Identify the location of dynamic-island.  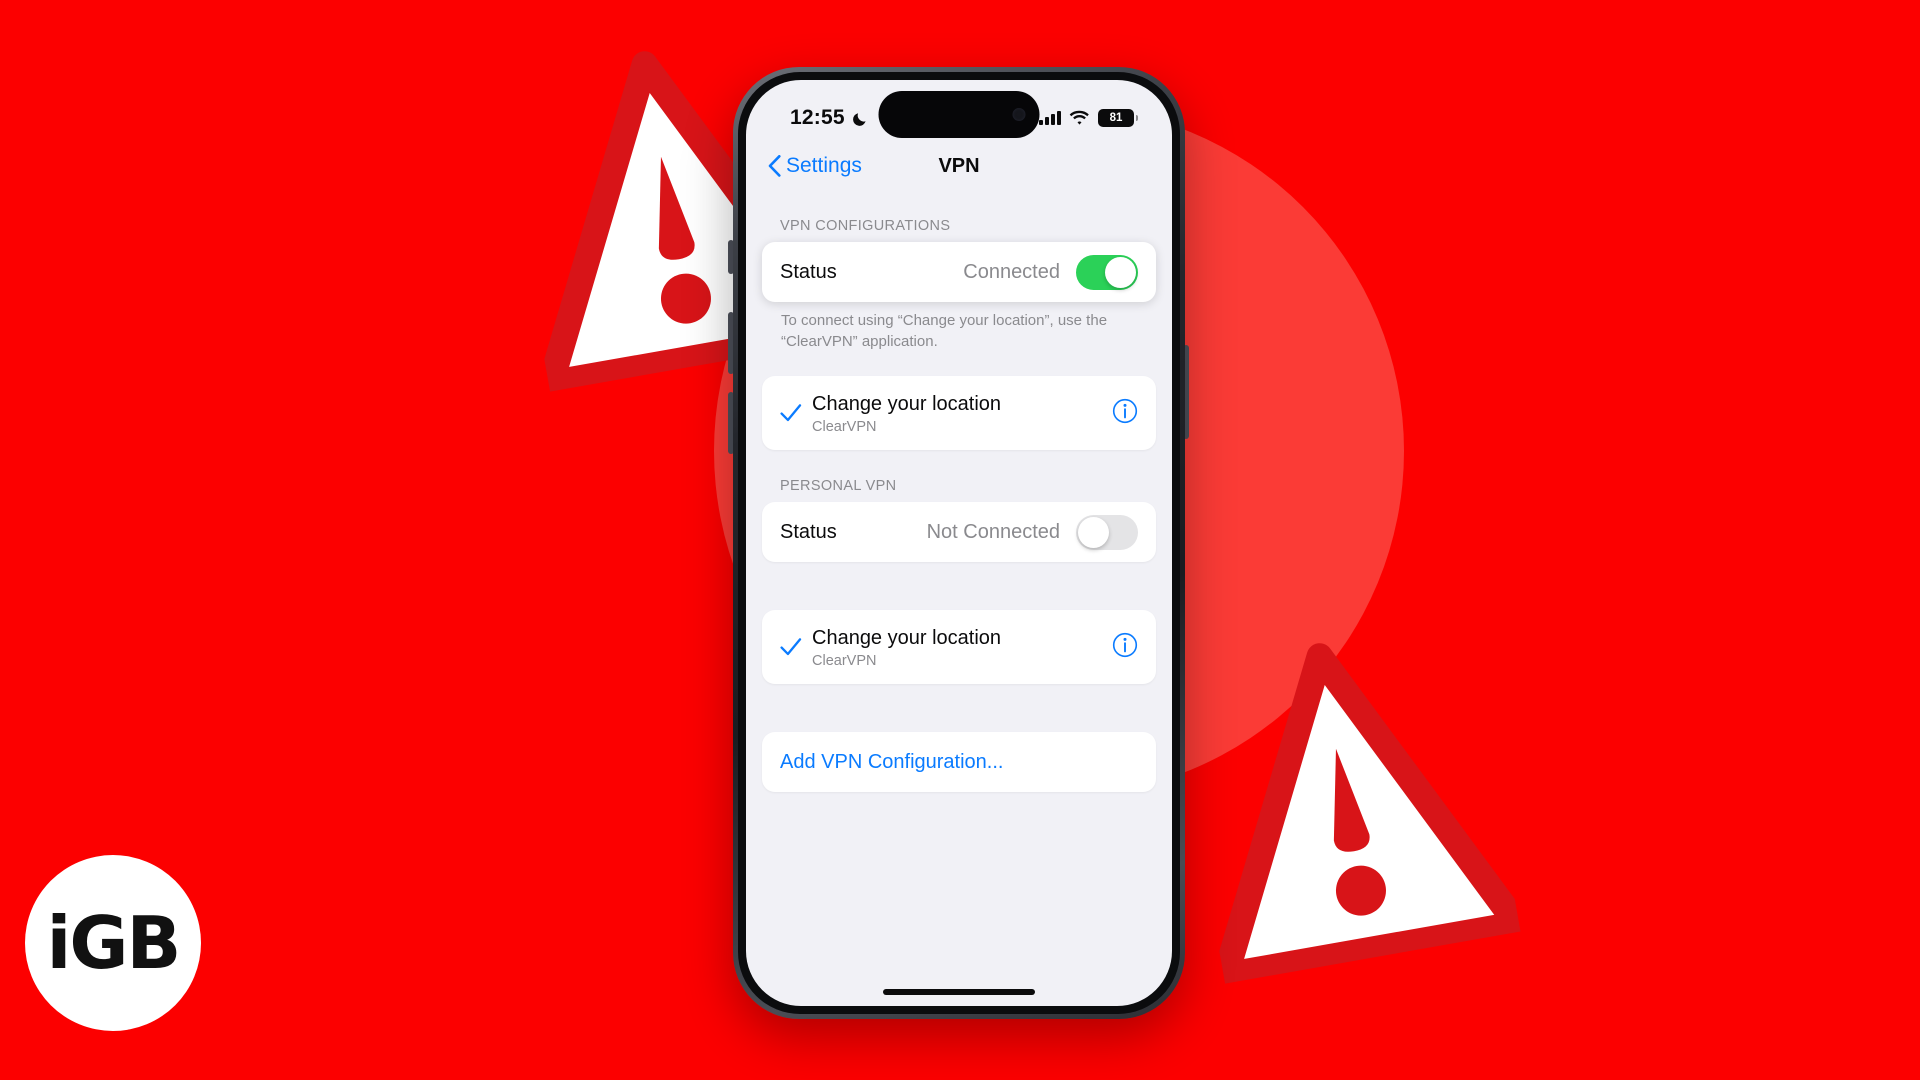
(959, 114).